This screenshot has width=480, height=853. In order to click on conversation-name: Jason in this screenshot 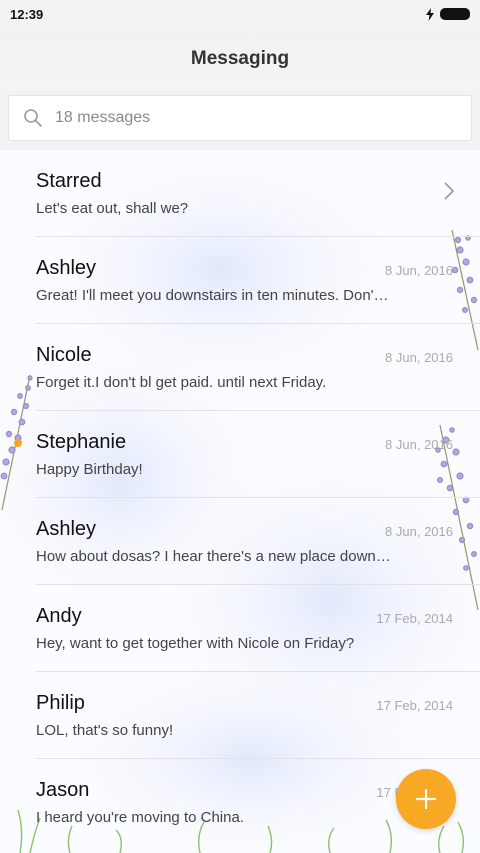, I will do `click(63, 790)`.